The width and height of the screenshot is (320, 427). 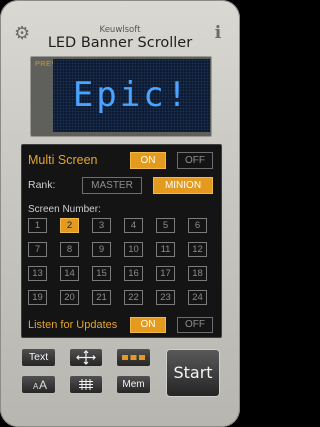 What do you see at coordinates (69, 249) in the screenshot?
I see `screen-number-8-button: 8` at bounding box center [69, 249].